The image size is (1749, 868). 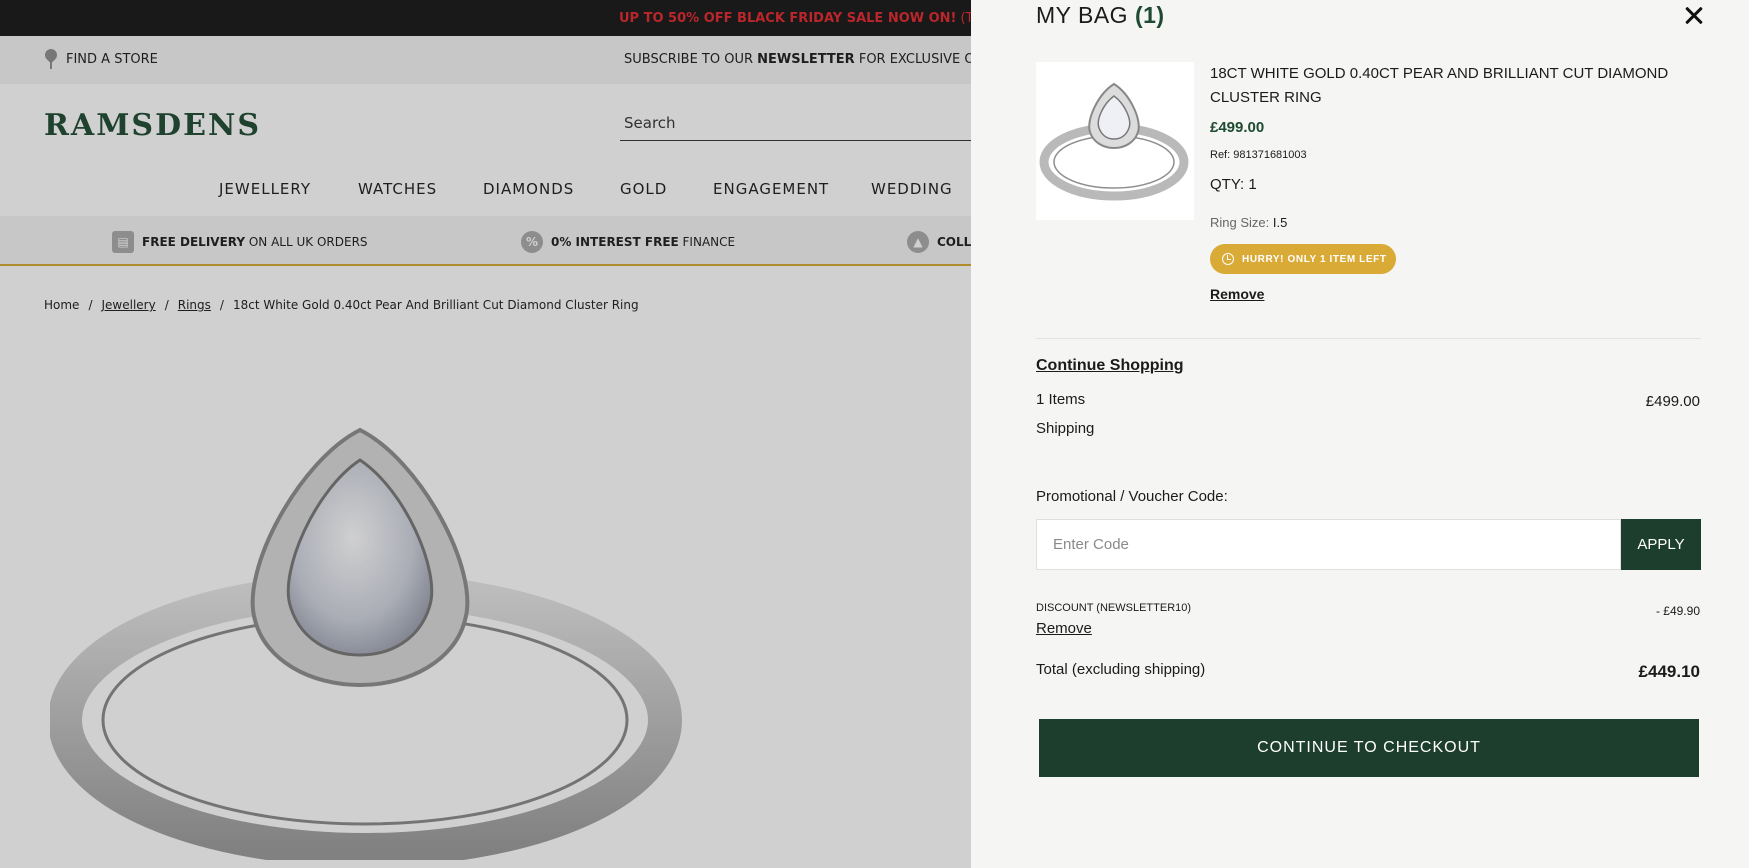 I want to click on checkout-button: CONTINUE TO CHECKOUT, so click(x=1369, y=748).